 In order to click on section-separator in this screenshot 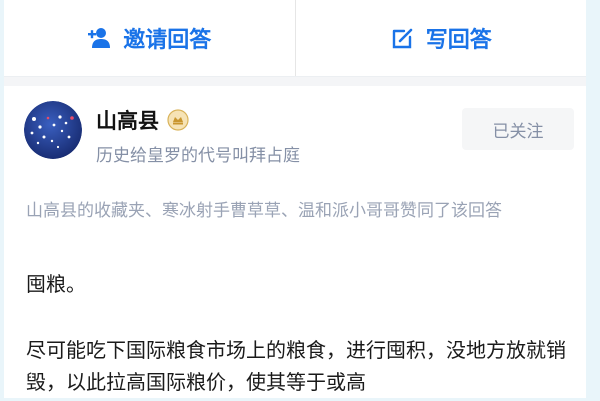, I will do `click(295, 81)`.